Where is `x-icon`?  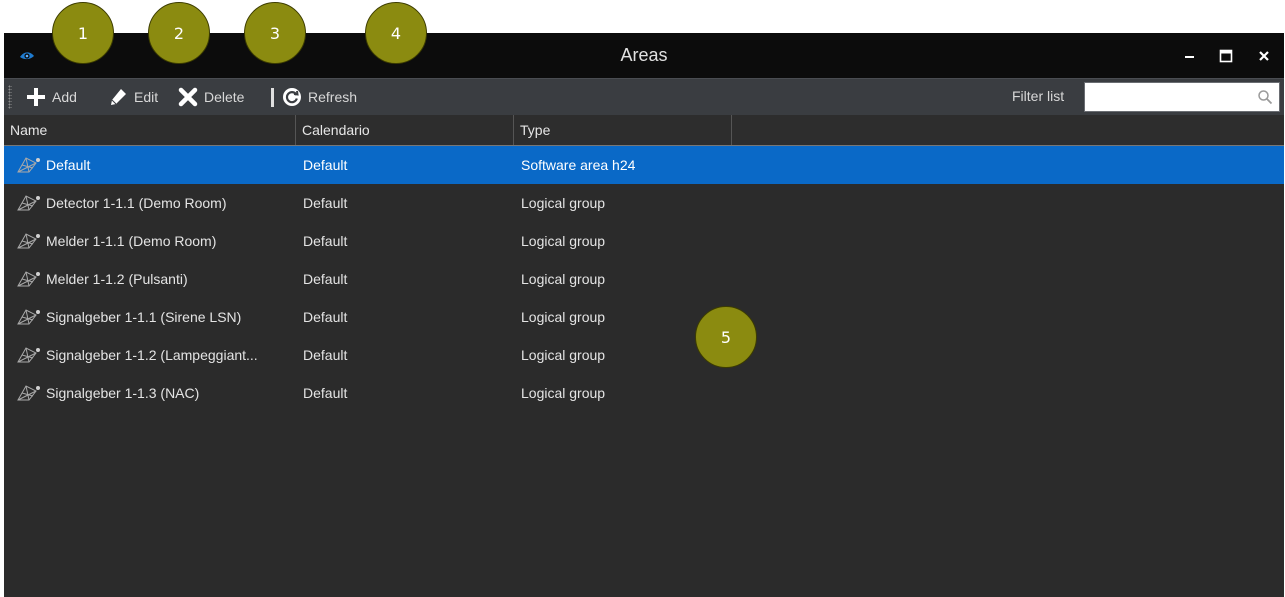 x-icon is located at coordinates (188, 97).